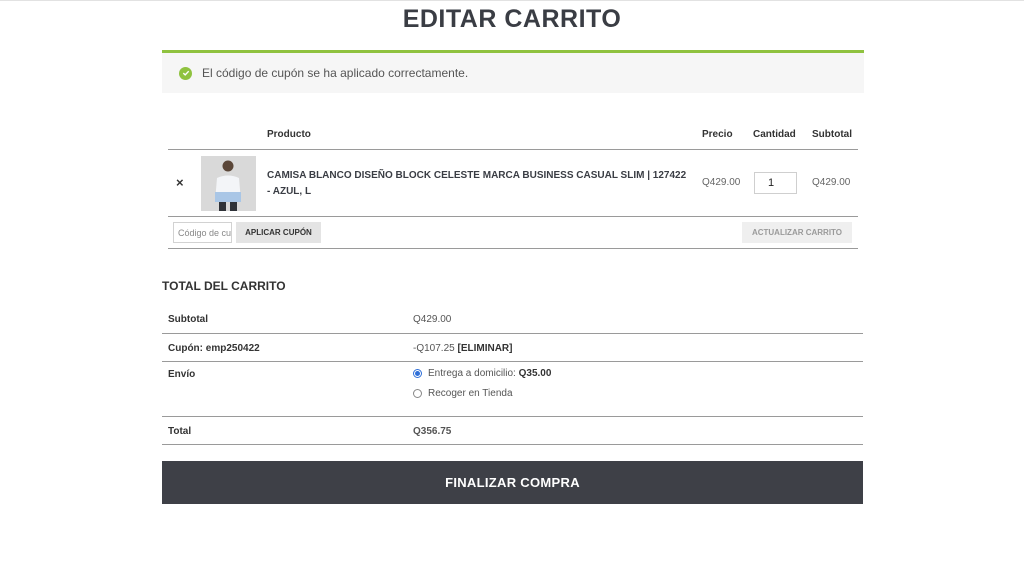 The image size is (1024, 561). I want to click on quantity-input, so click(775, 183).